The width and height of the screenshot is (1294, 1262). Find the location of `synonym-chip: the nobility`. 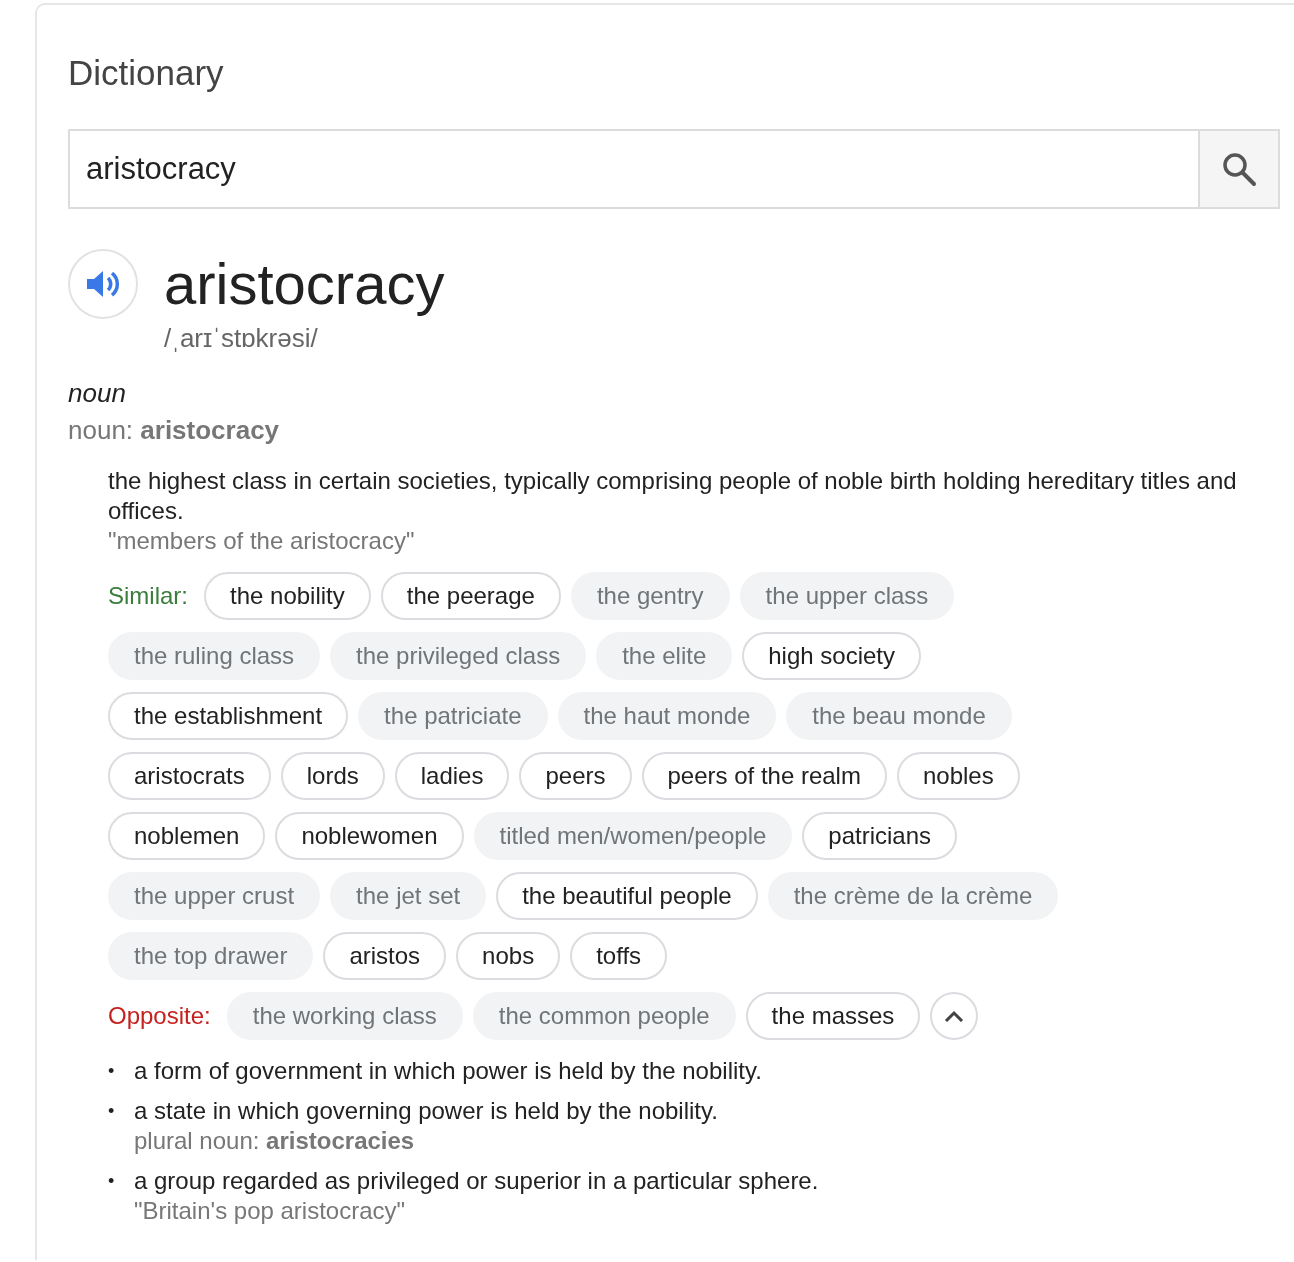

synonym-chip: the nobility is located at coordinates (287, 596).